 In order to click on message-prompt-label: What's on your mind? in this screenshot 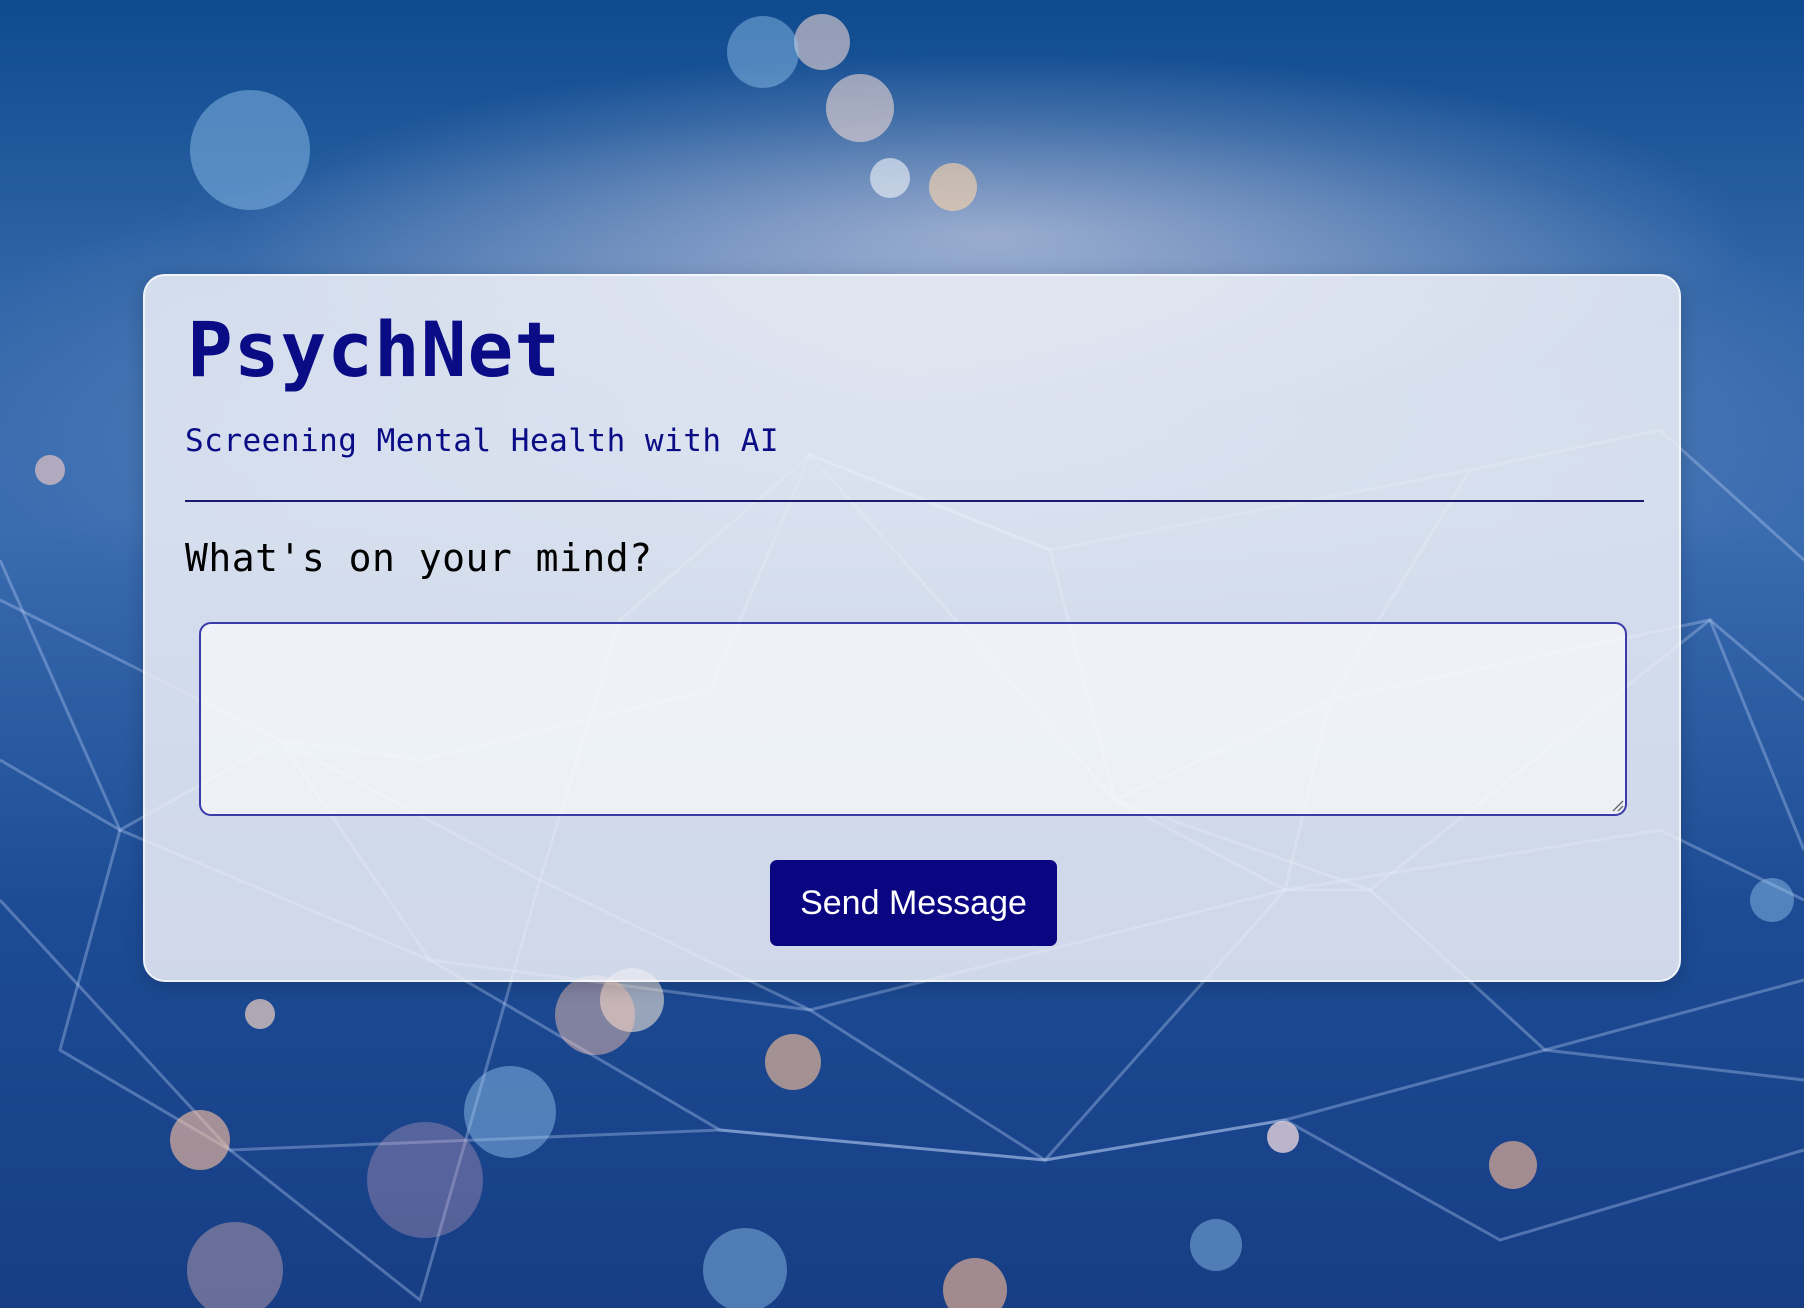, I will do `click(419, 558)`.